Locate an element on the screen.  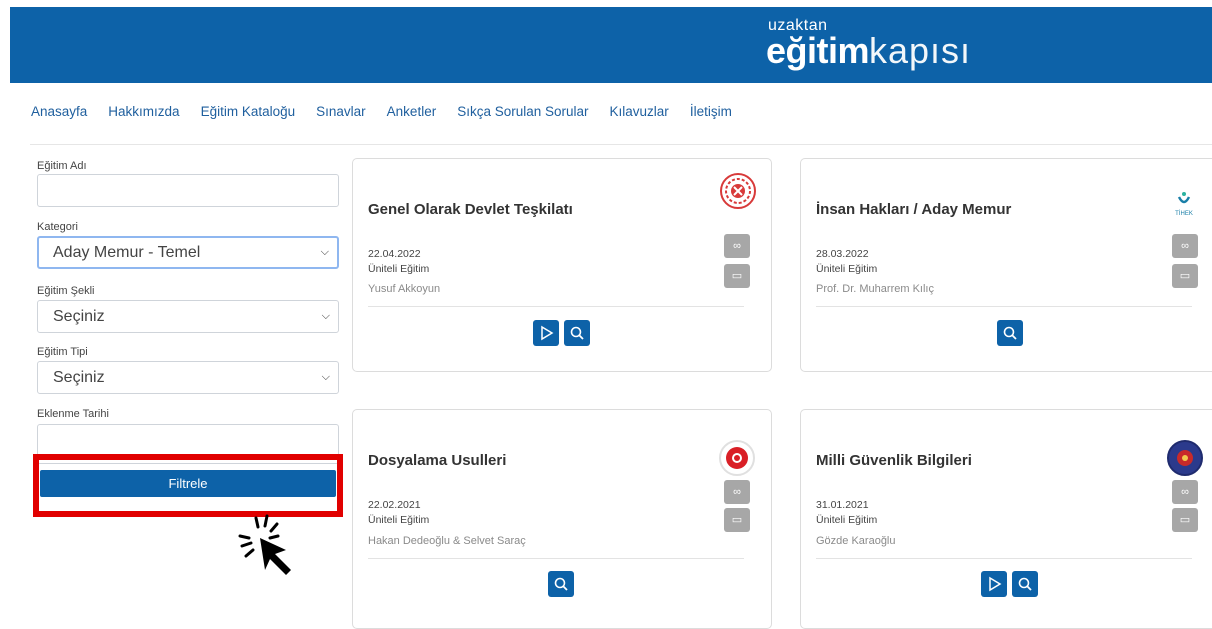
course-author: Yusuf Akkoyun is located at coordinates (404, 289).